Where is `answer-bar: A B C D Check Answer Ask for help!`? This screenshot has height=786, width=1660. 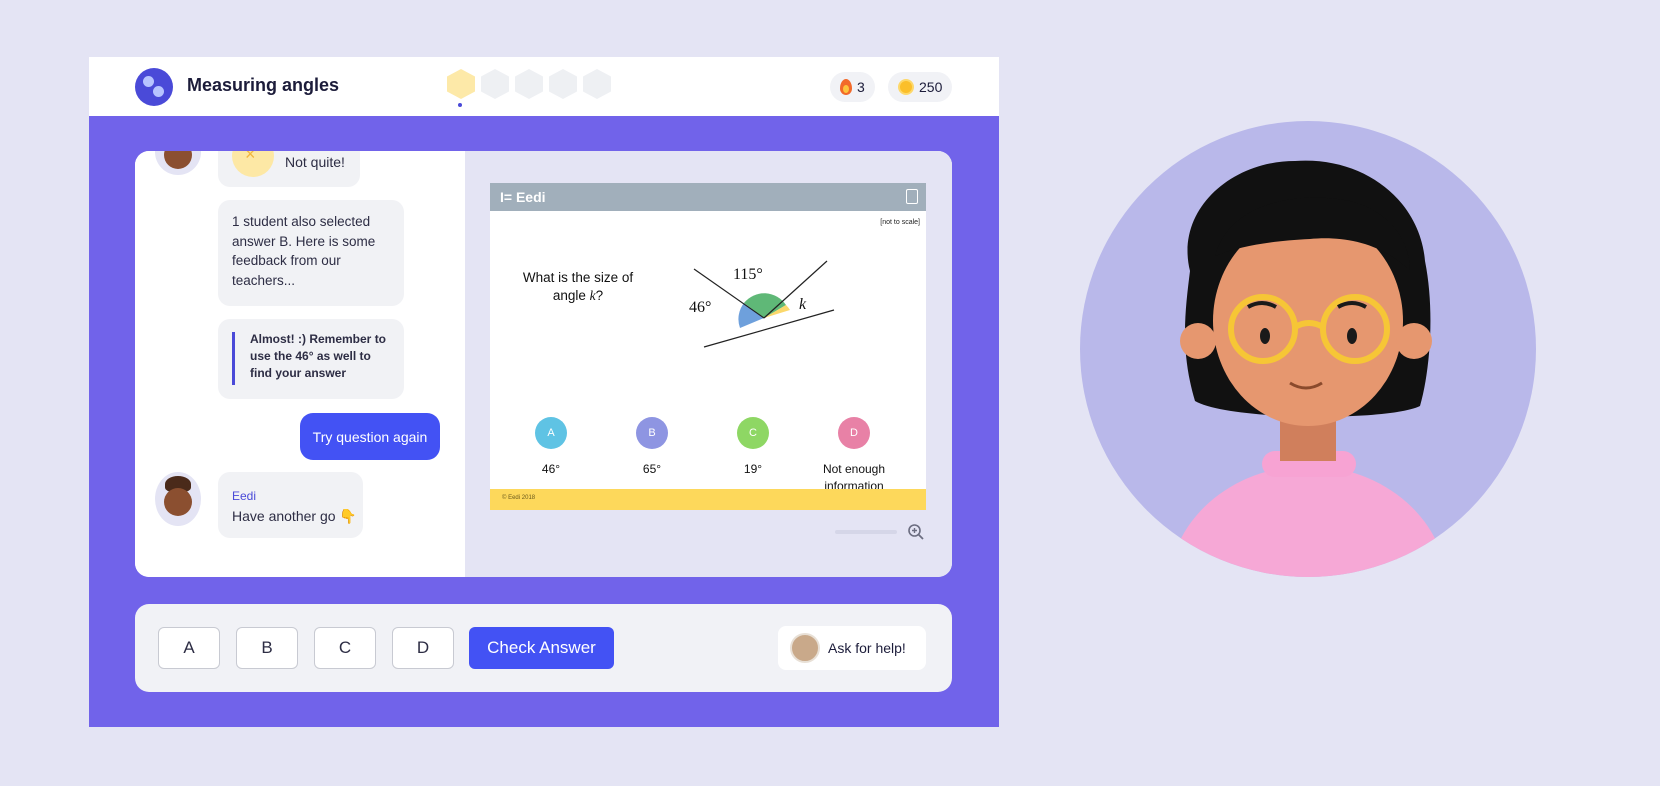 answer-bar: A B C D Check Answer Ask for help! is located at coordinates (543, 648).